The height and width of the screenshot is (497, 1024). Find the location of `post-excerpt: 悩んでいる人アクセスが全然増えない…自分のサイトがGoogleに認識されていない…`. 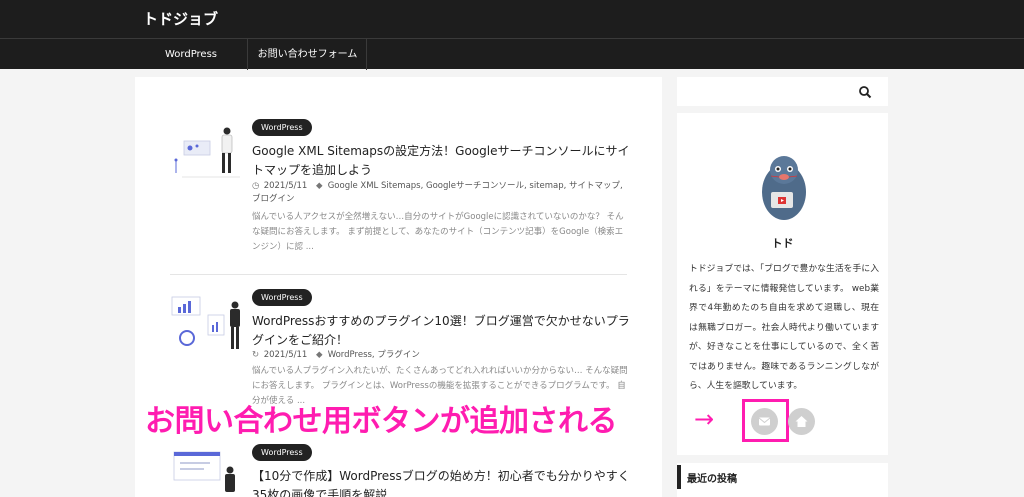

post-excerpt: 悩んでいる人アクセスが全然増えない…自分のサイトがGoogleに認識されていない… is located at coordinates (438, 232).